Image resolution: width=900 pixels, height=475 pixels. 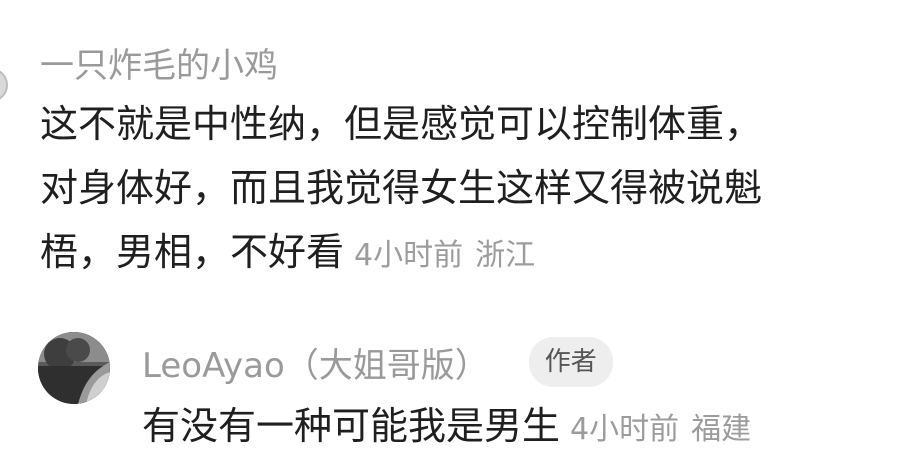 I want to click on reply-text: 有没有一种可能我是男生, so click(x=351, y=426).